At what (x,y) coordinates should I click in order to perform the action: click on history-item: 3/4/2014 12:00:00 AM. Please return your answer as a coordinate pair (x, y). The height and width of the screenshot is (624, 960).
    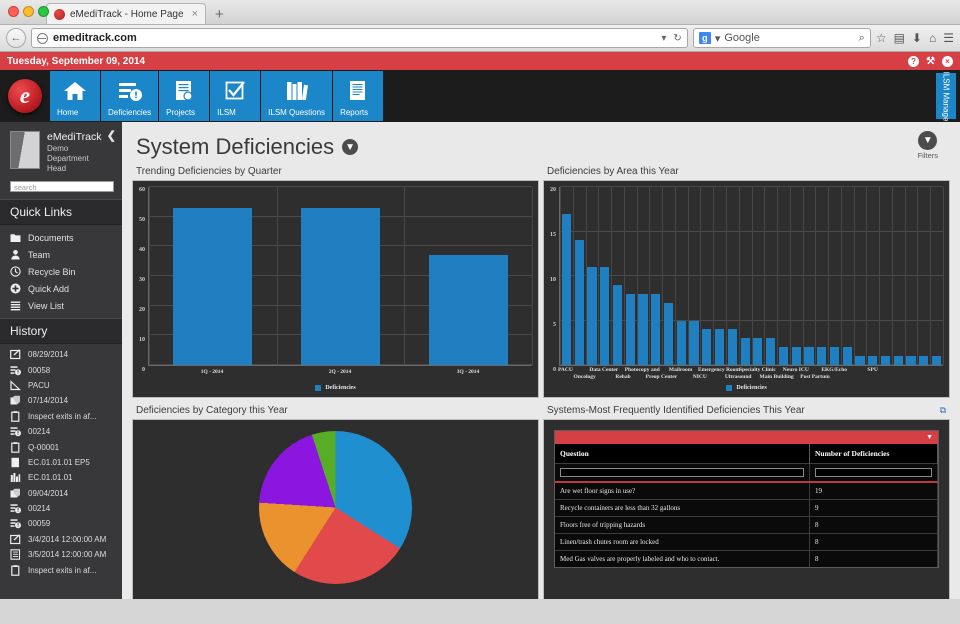
    Looking at the image, I should click on (61, 539).